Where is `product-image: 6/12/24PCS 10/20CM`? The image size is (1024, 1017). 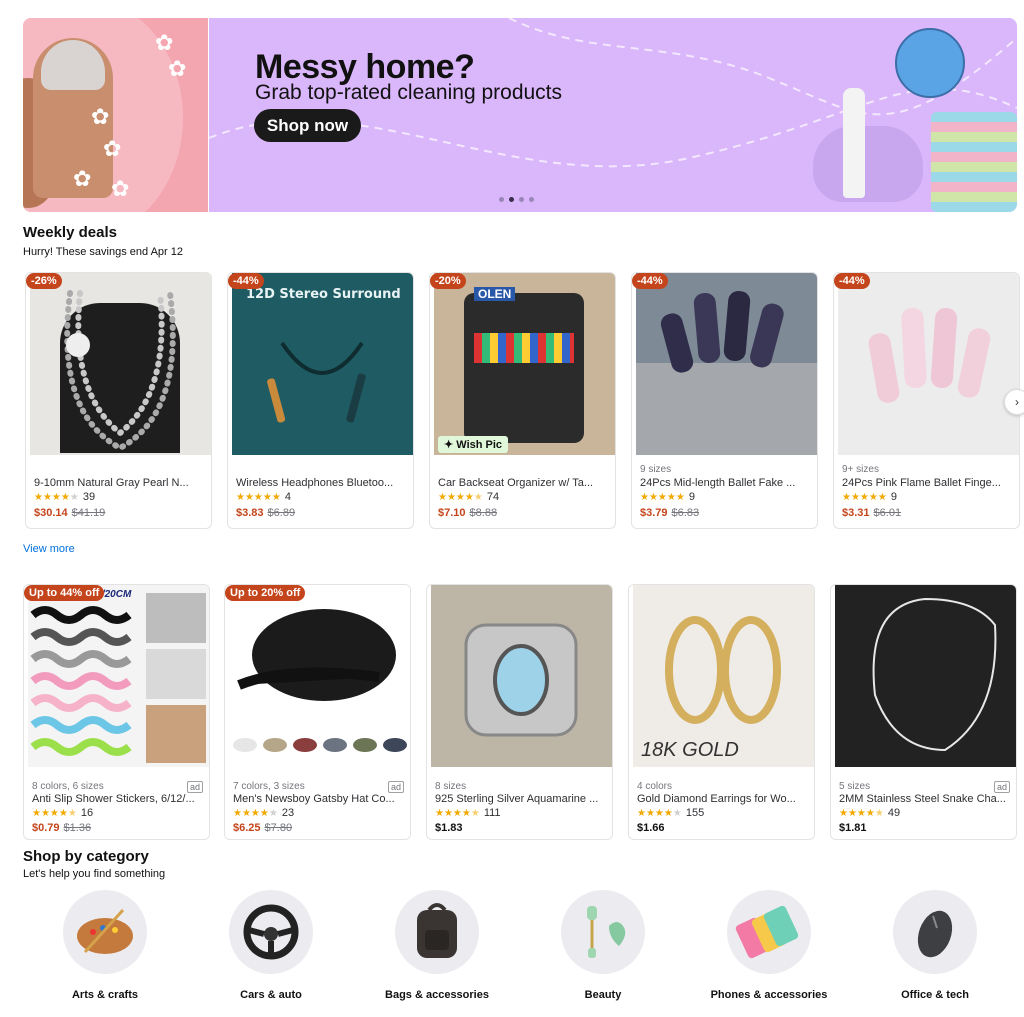
product-image: 6/12/24PCS 10/20CM is located at coordinates (118, 676).